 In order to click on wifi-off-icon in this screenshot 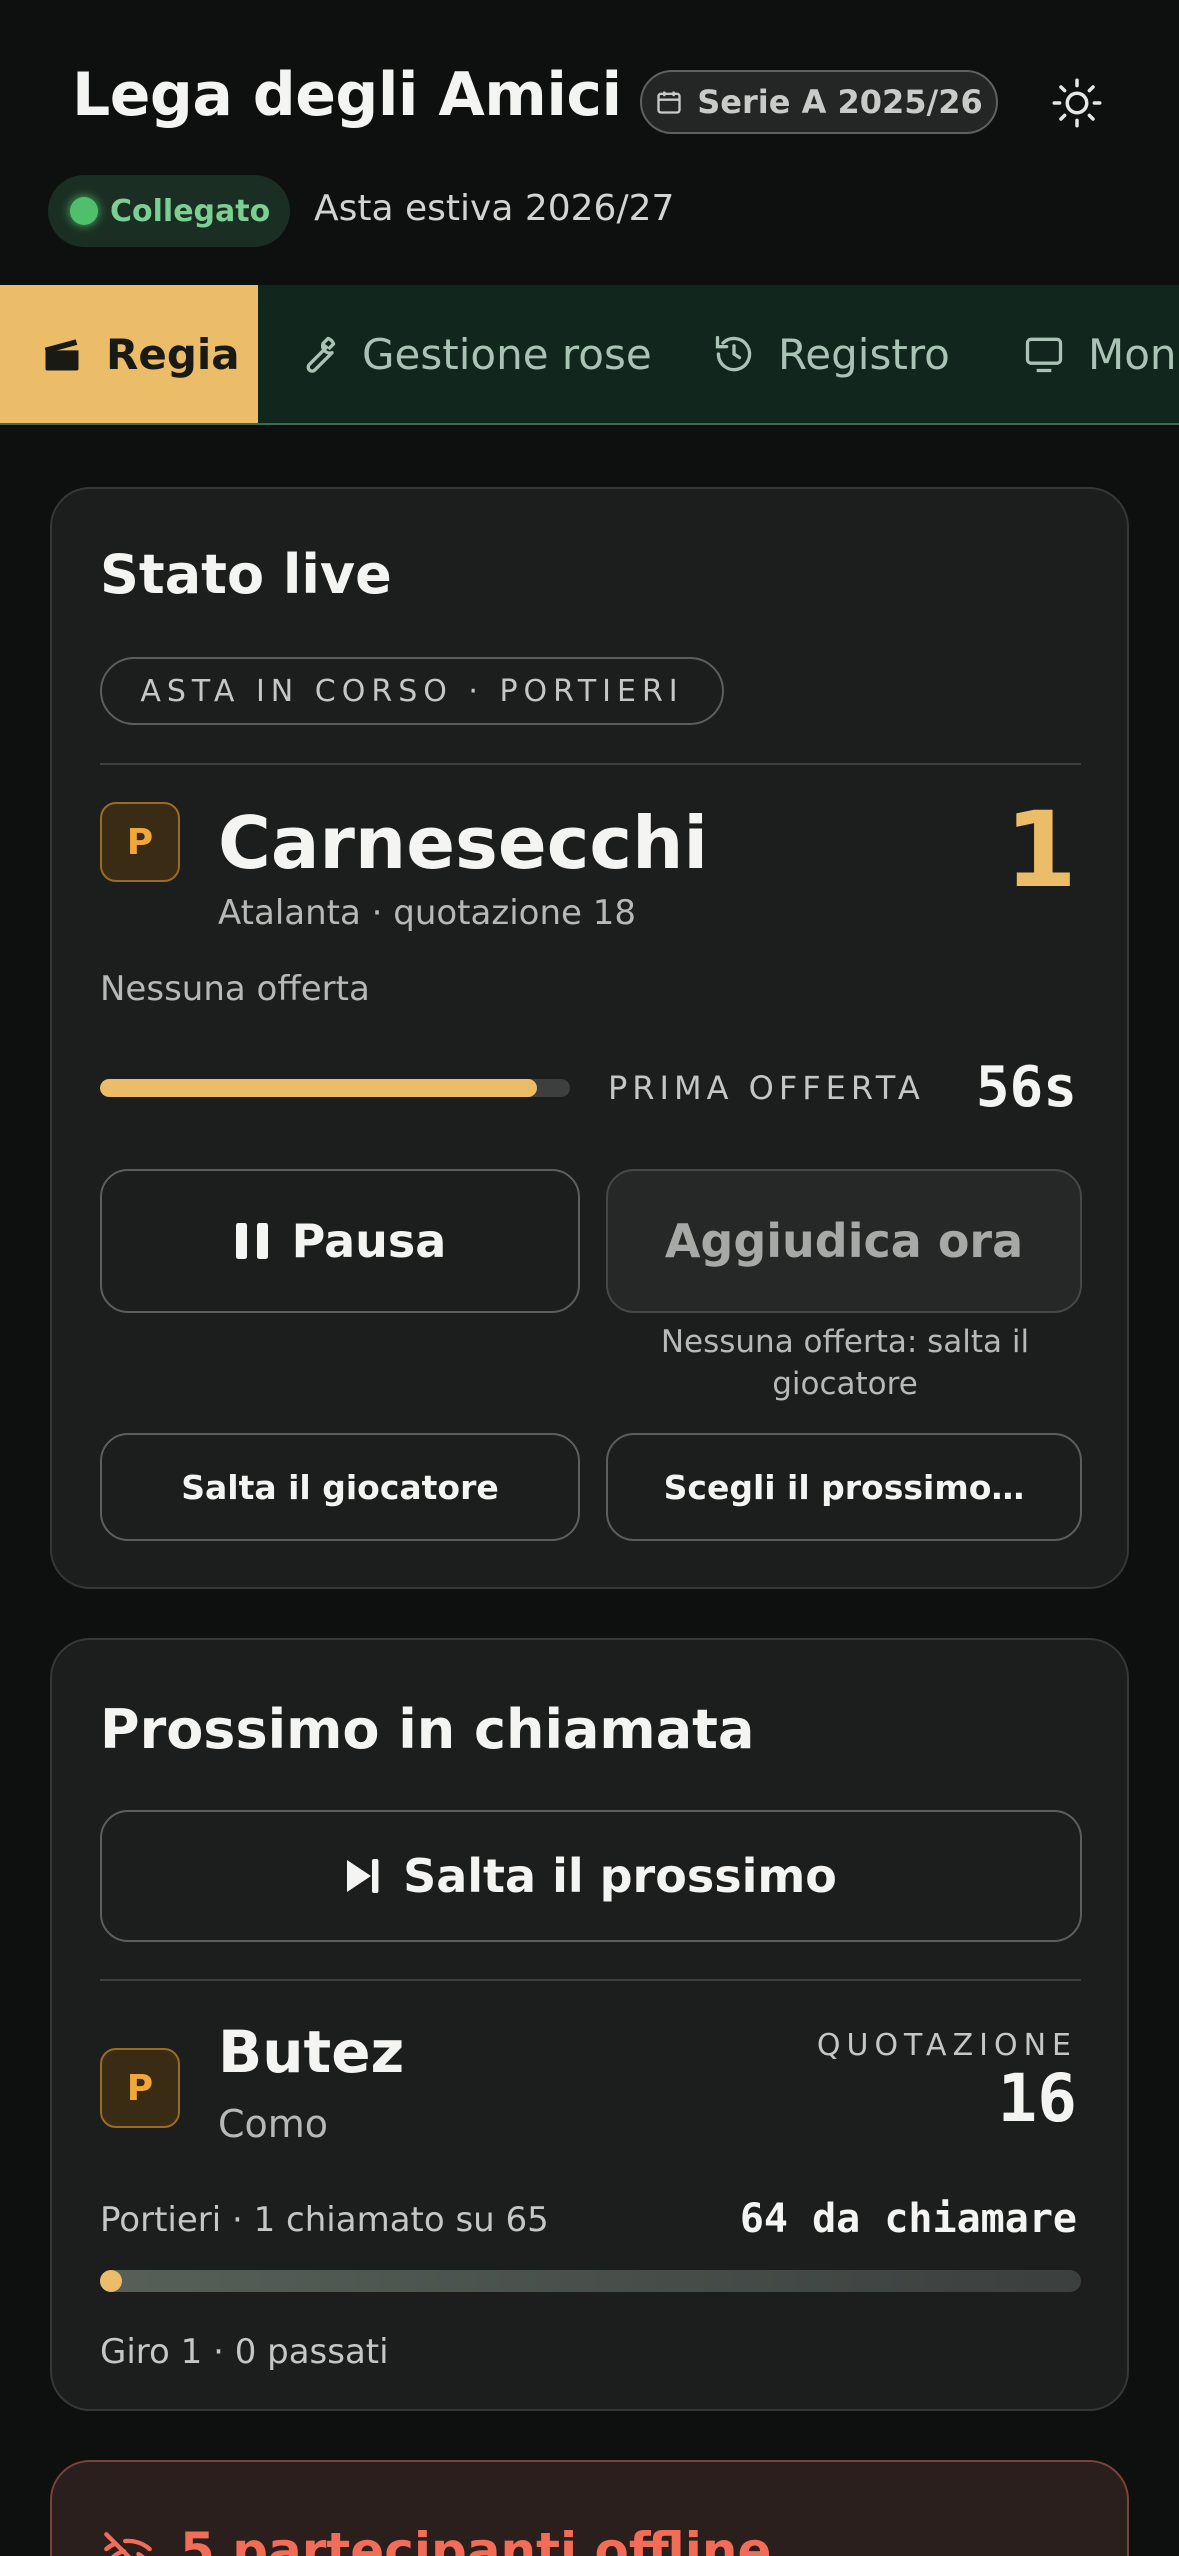, I will do `click(128, 2544)`.